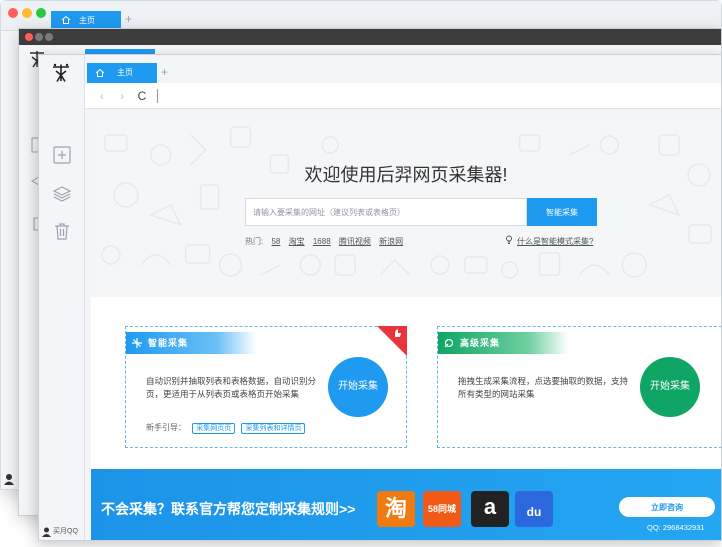 The width and height of the screenshot is (722, 547). What do you see at coordinates (406, 175) in the screenshot?
I see `welcome-title: 欢迎使用后羿网页采集器!` at bounding box center [406, 175].